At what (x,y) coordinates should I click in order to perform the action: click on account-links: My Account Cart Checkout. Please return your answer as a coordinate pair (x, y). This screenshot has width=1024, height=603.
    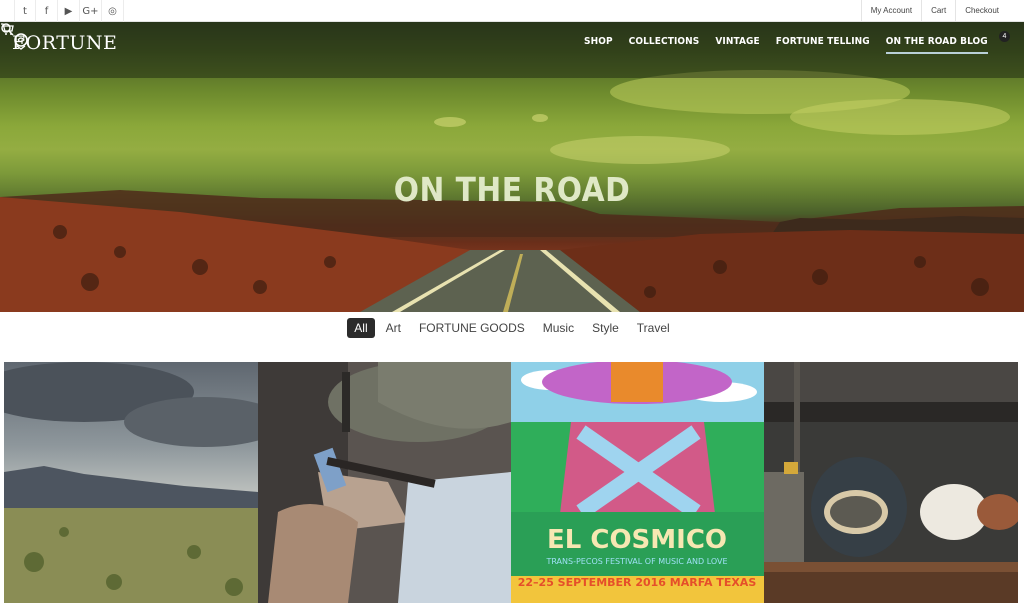
    Looking at the image, I should click on (934, 11).